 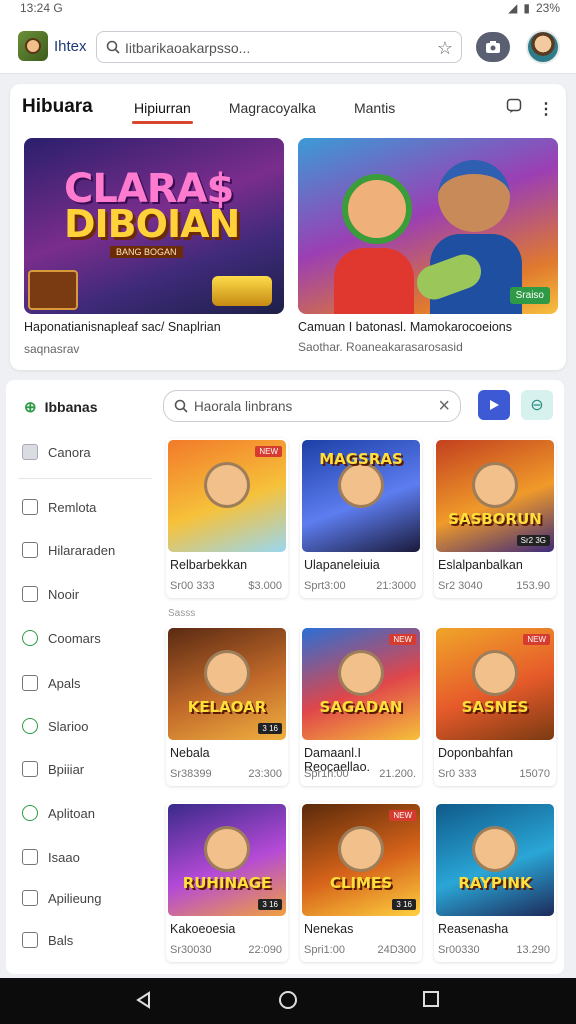 I want to click on catalog-search: Haorala linbrans ×, so click(x=312, y=406).